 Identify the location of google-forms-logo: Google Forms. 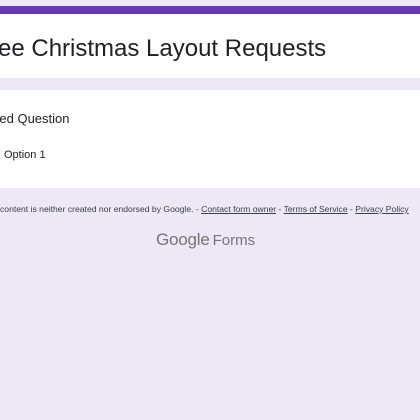
(205, 240).